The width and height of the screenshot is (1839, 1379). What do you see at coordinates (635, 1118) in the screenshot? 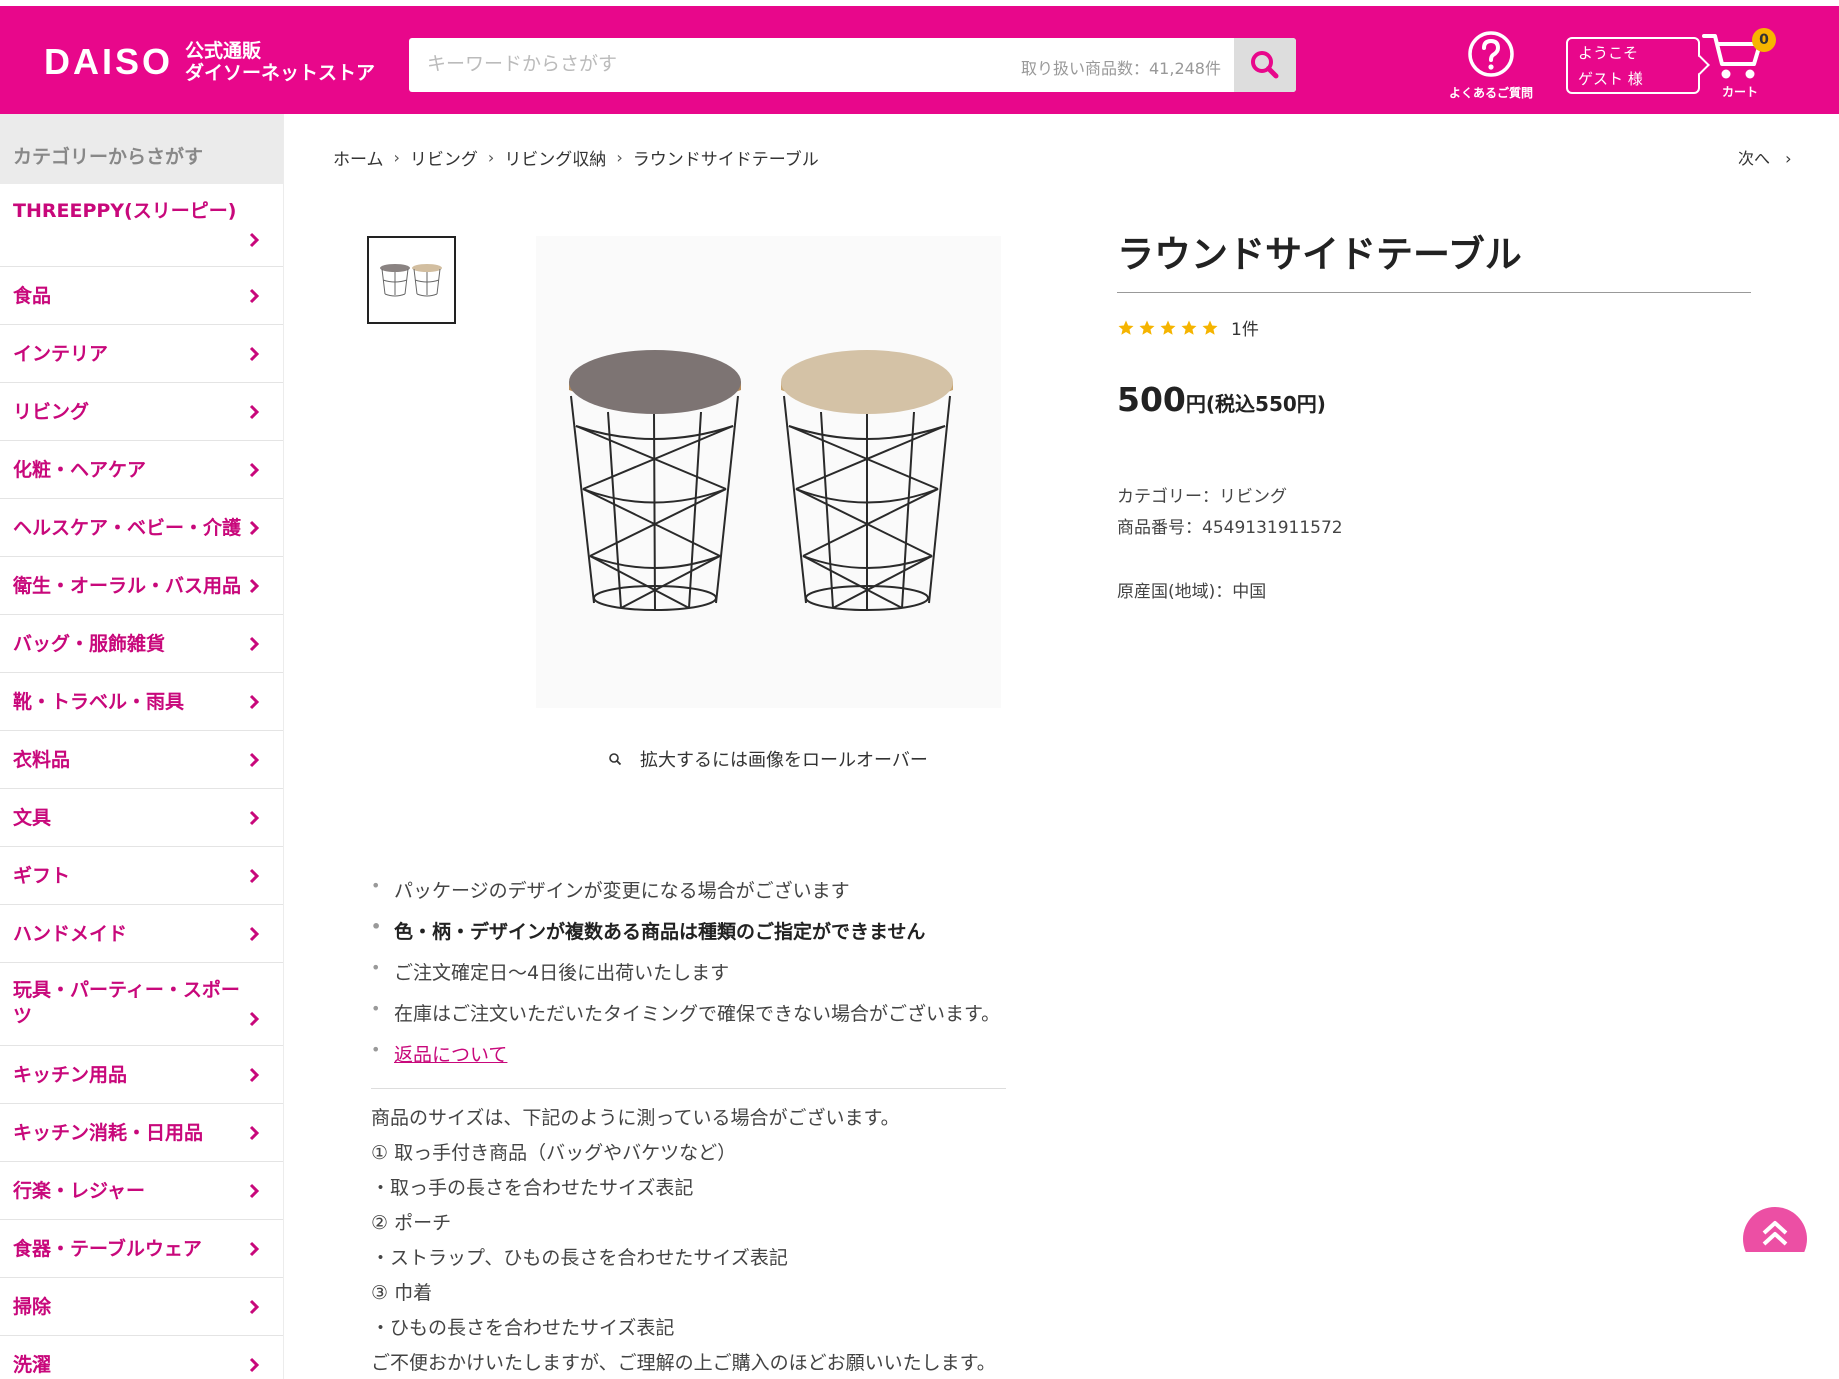
I see `size-info-line: 商品のサイズは、下記のように測っている場合がございます。` at bounding box center [635, 1118].